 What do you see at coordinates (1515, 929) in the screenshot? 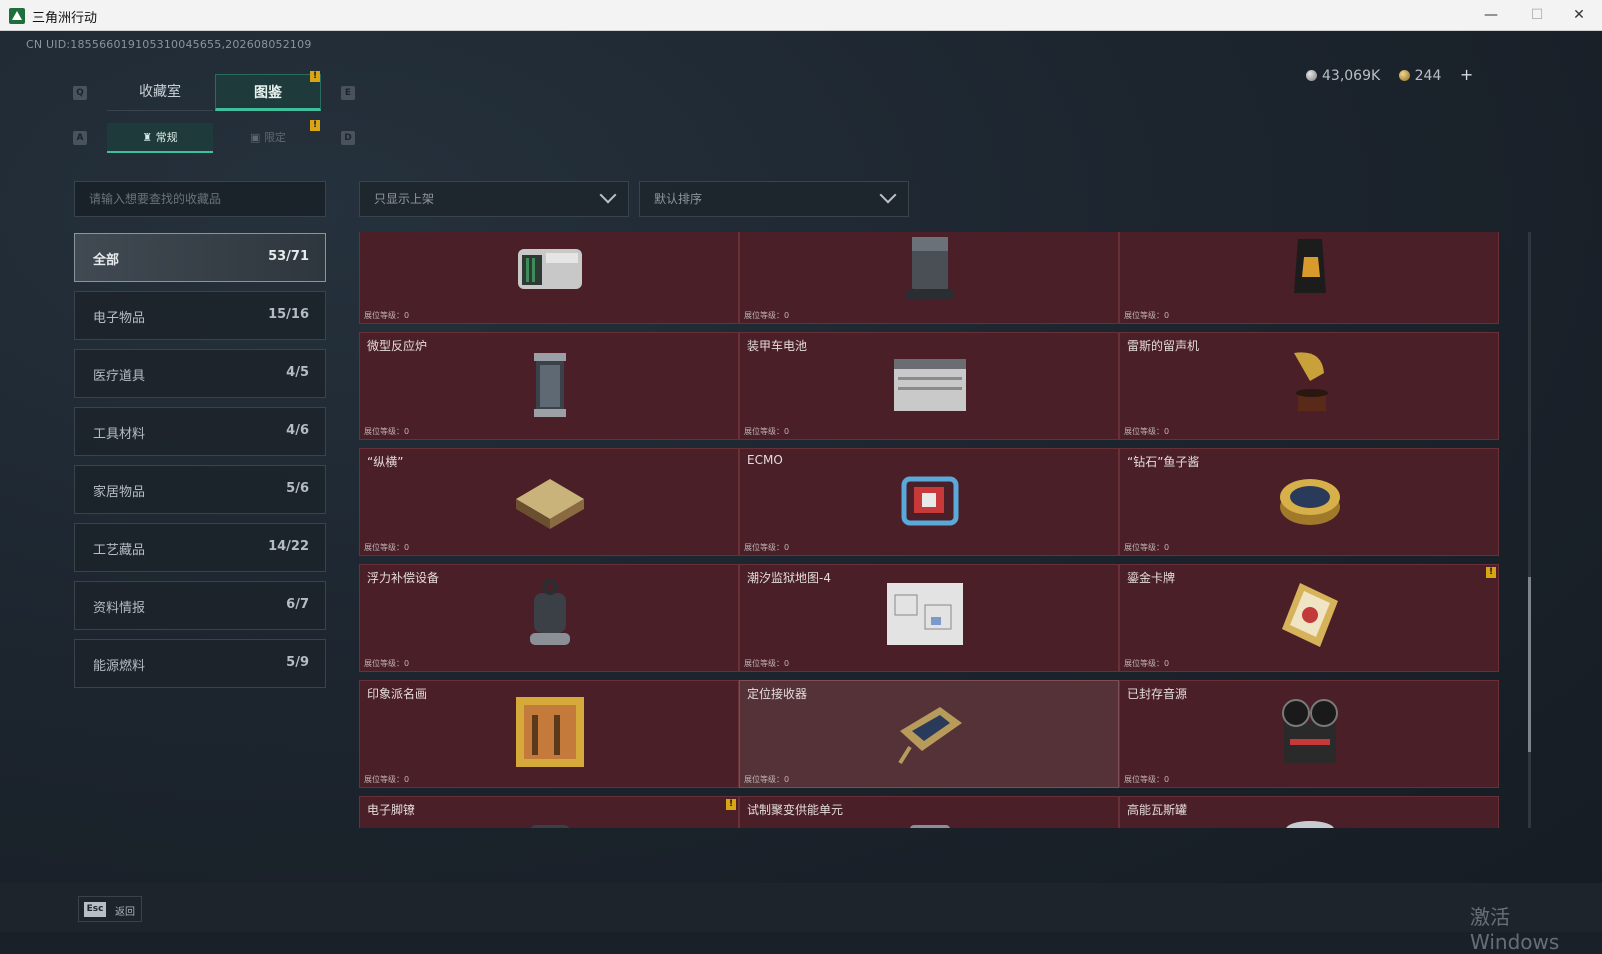
I see `windows-activation-watermark: 激活 Windows` at bounding box center [1515, 929].